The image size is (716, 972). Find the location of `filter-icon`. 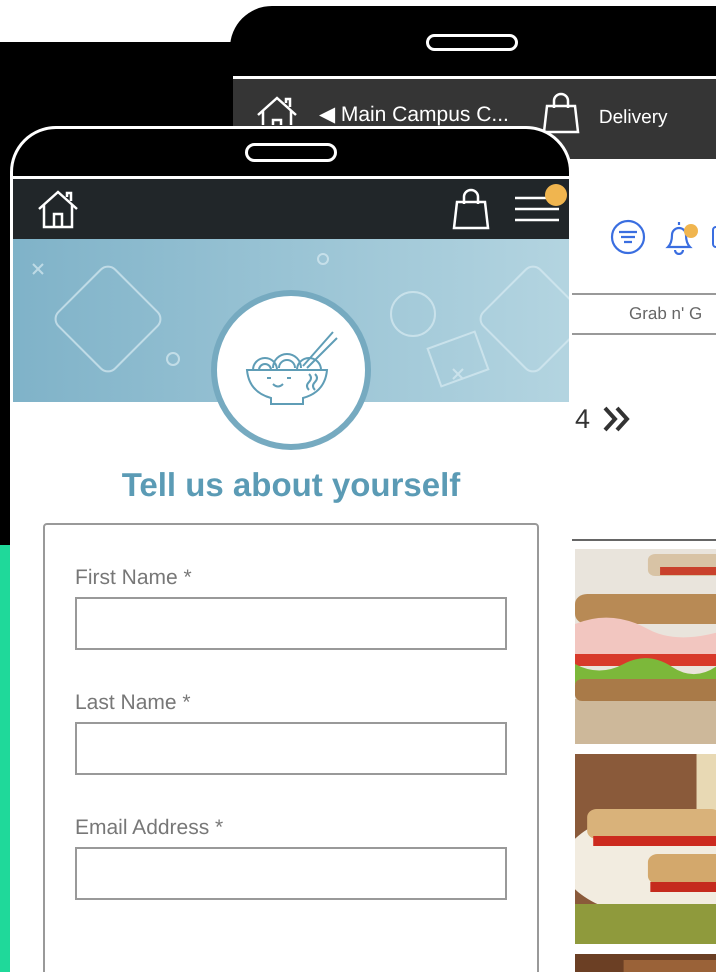

filter-icon is located at coordinates (628, 237).